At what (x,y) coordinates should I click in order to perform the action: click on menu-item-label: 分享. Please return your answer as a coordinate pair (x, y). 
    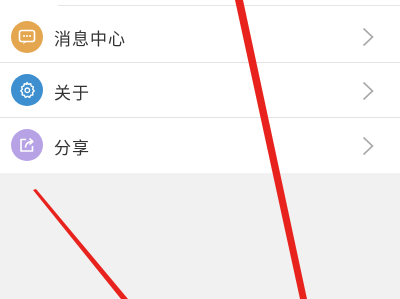
    Looking at the image, I should click on (72, 149).